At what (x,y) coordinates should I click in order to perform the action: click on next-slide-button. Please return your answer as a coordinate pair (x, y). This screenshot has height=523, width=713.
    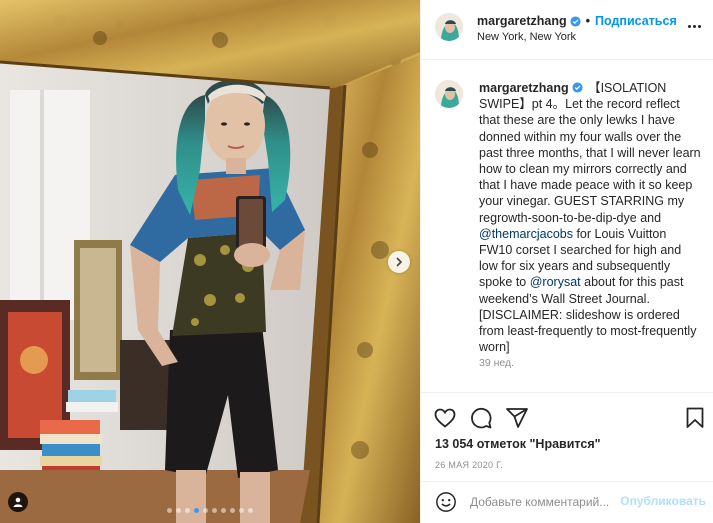
    Looking at the image, I should click on (399, 262).